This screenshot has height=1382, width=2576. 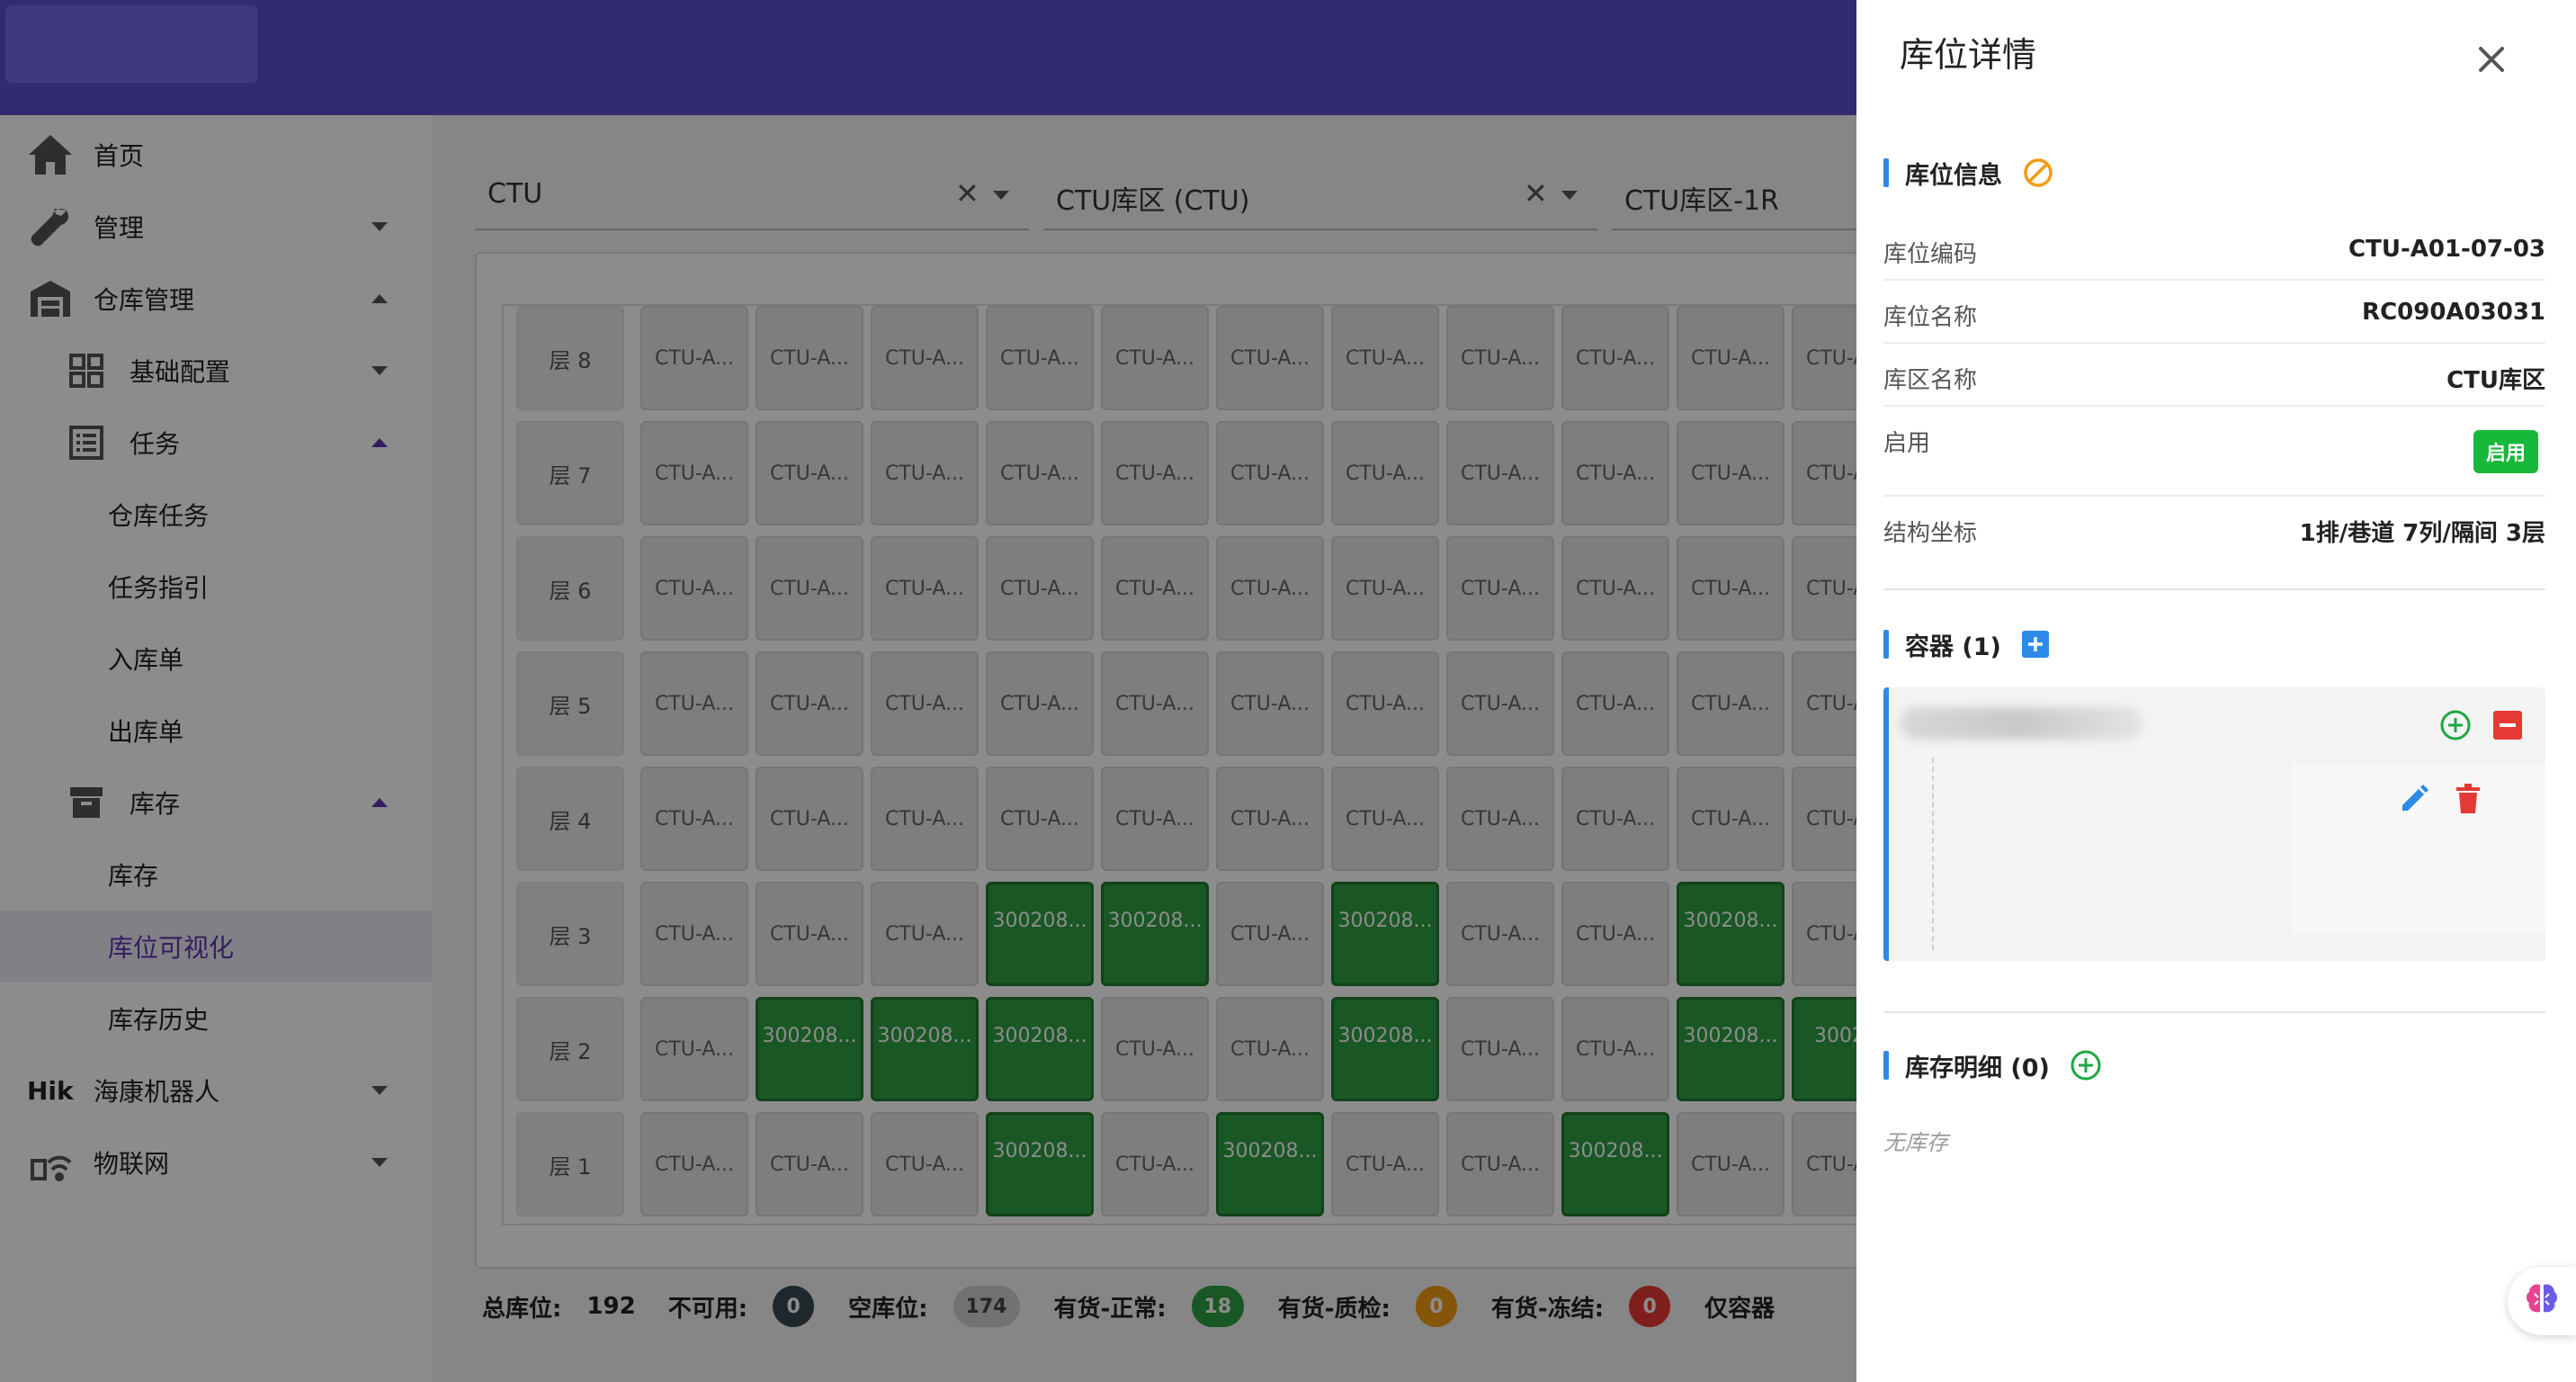 What do you see at coordinates (1930, 381) in the screenshot?
I see `info-label: 库区名称` at bounding box center [1930, 381].